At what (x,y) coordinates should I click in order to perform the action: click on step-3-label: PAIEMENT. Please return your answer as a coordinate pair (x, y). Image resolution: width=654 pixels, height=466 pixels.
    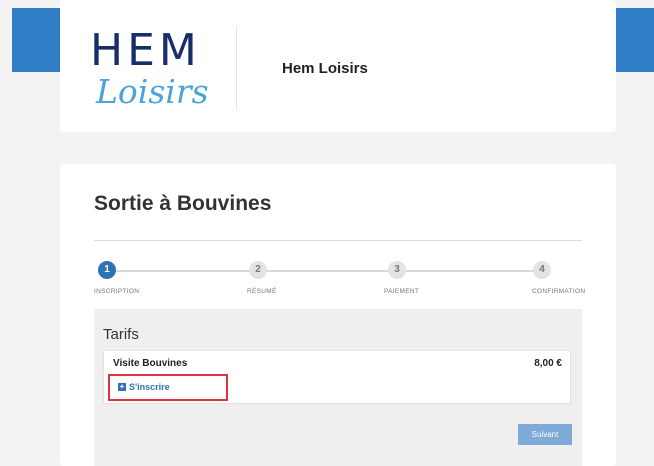
    Looking at the image, I should click on (402, 291).